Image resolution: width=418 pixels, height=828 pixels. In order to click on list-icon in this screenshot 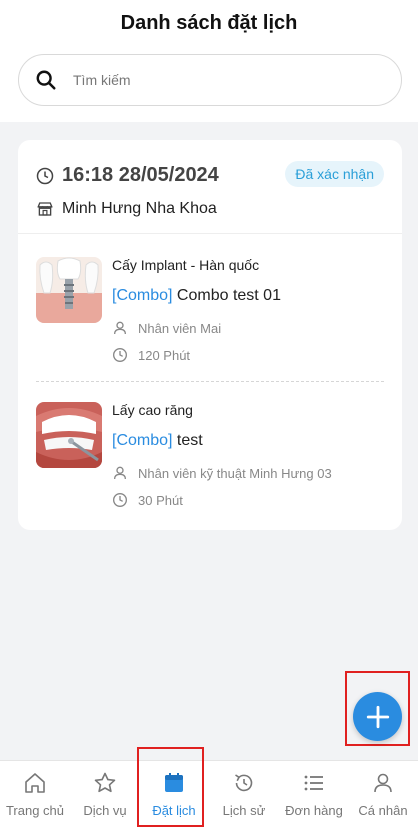, I will do `click(313, 783)`.